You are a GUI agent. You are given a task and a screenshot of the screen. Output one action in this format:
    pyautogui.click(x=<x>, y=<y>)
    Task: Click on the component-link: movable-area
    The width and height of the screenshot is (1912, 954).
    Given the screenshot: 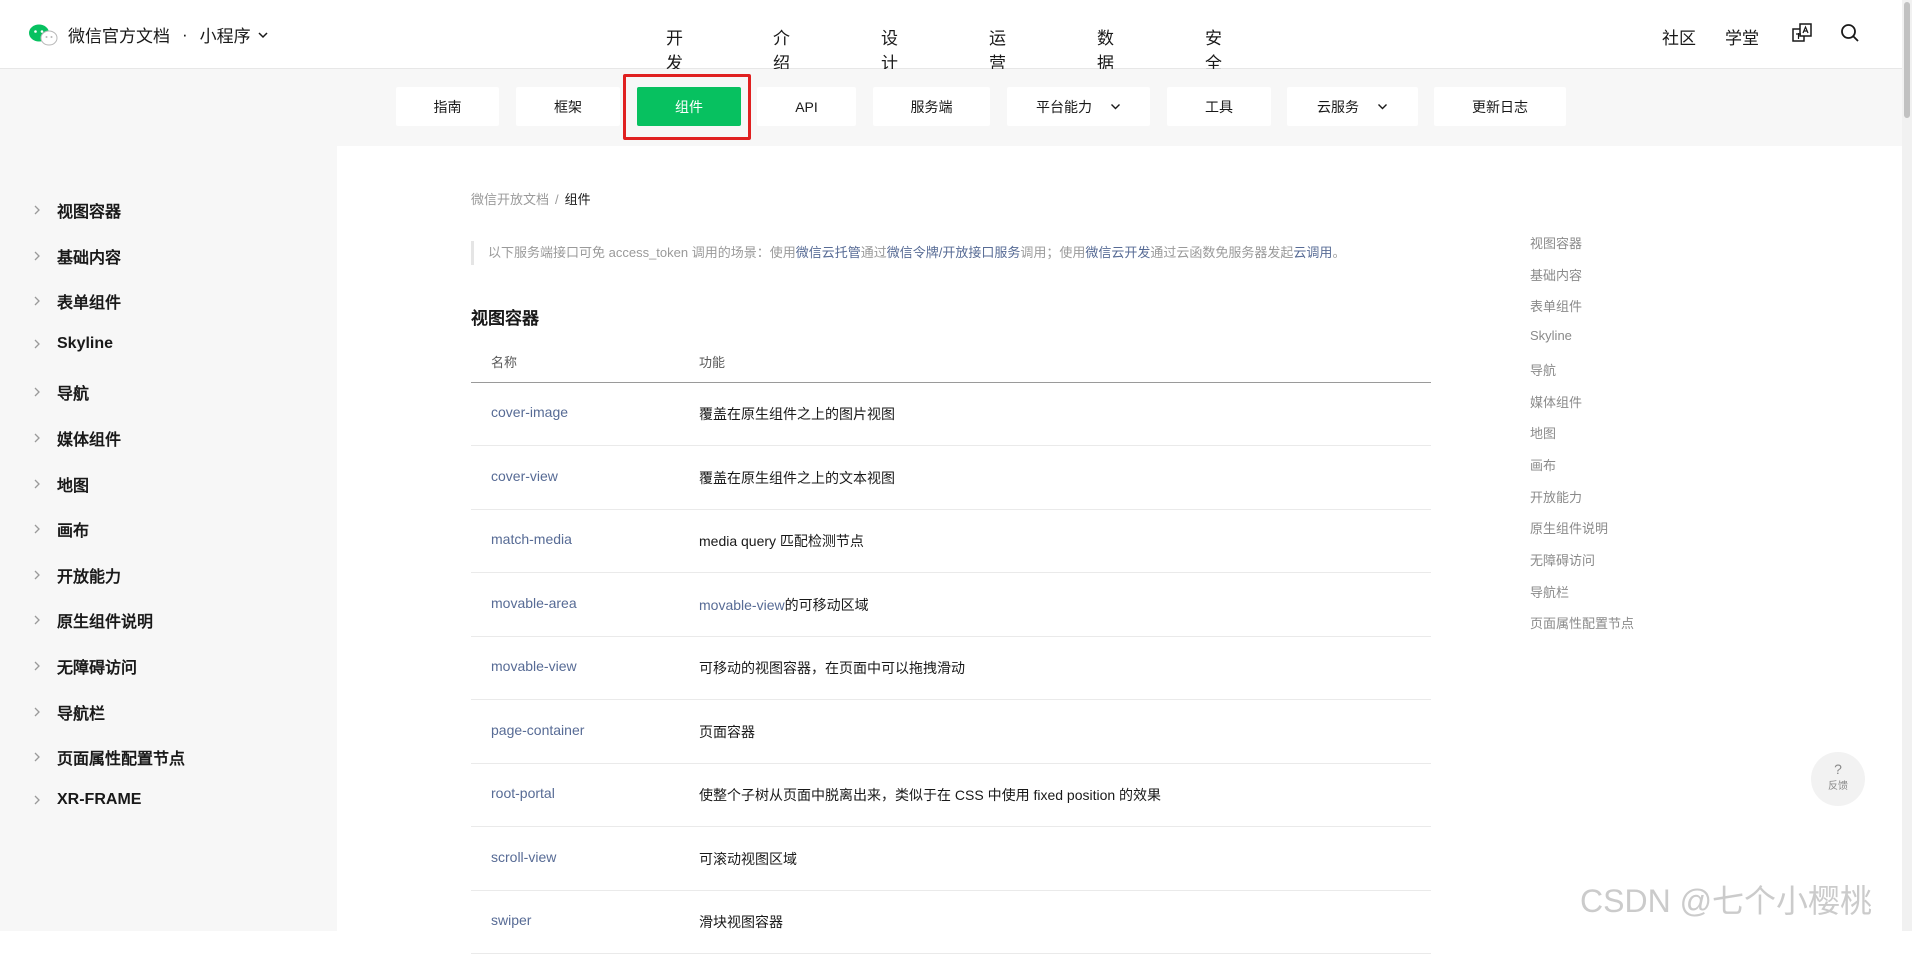 What is the action you would take?
    pyautogui.click(x=534, y=603)
    